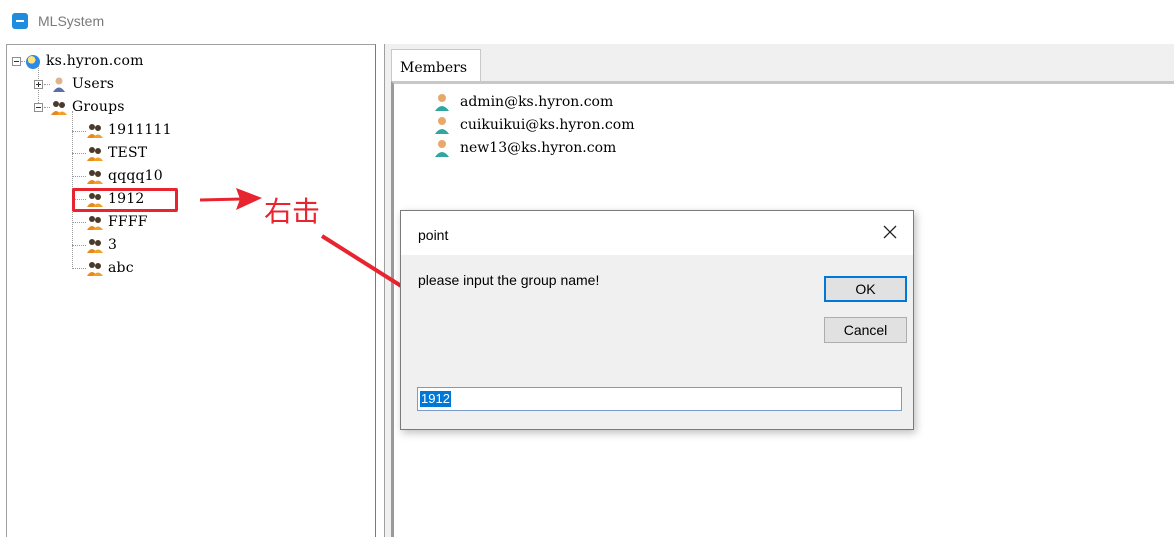 The height and width of the screenshot is (537, 1174). I want to click on member-email: admin@ks.hyron.com, so click(537, 102).